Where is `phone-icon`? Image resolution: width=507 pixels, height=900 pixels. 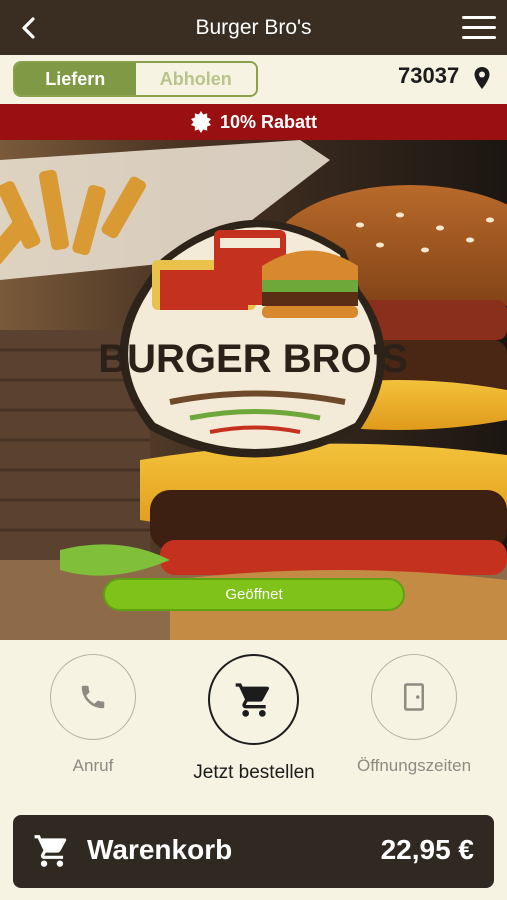
phone-icon is located at coordinates (93, 697).